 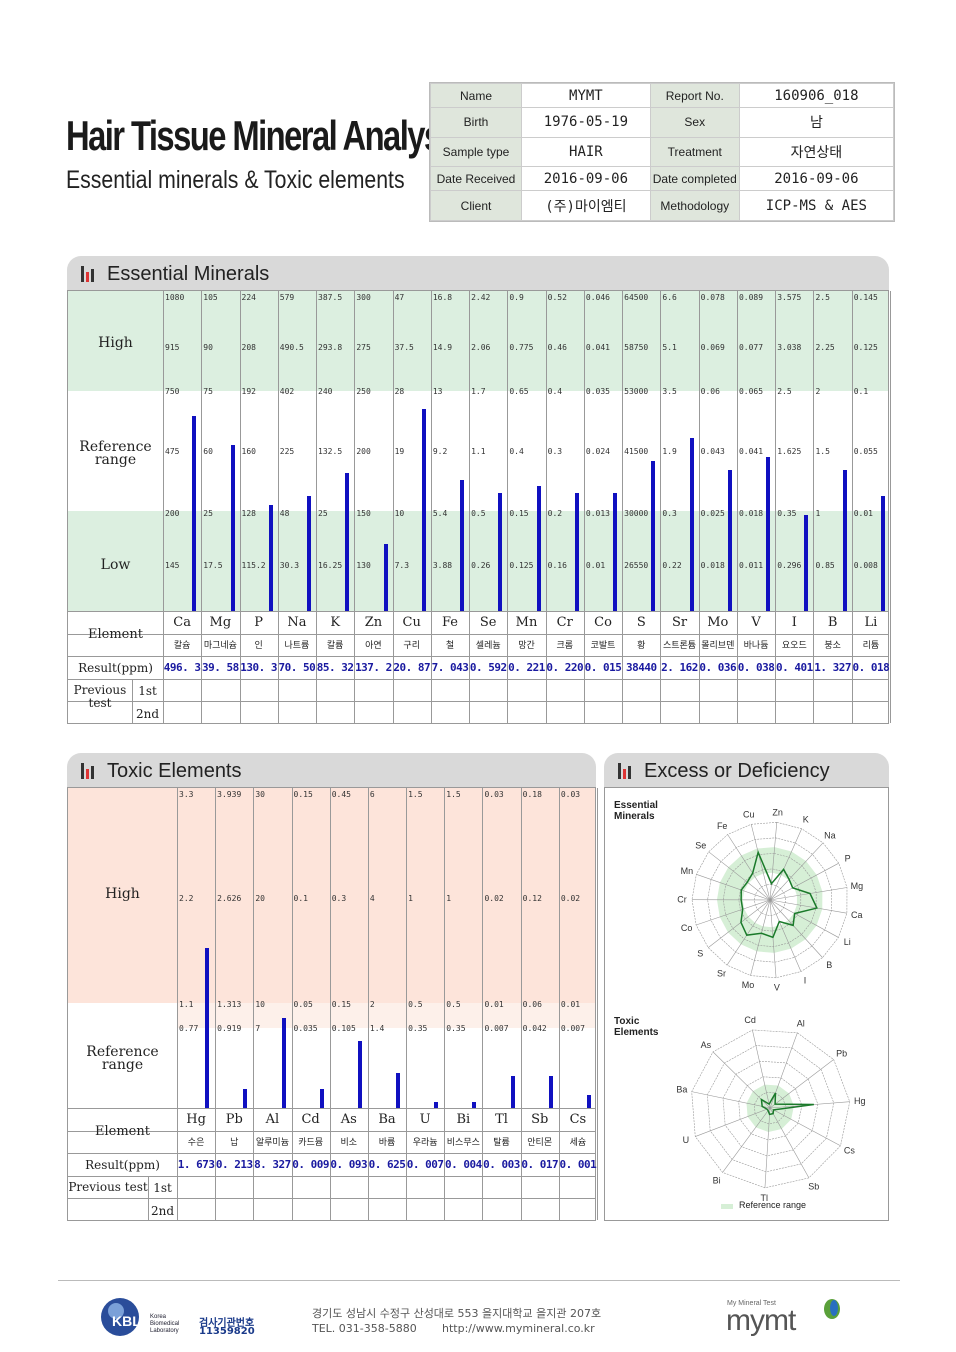 I want to click on element-name: 스트론튬, so click(x=679, y=646).